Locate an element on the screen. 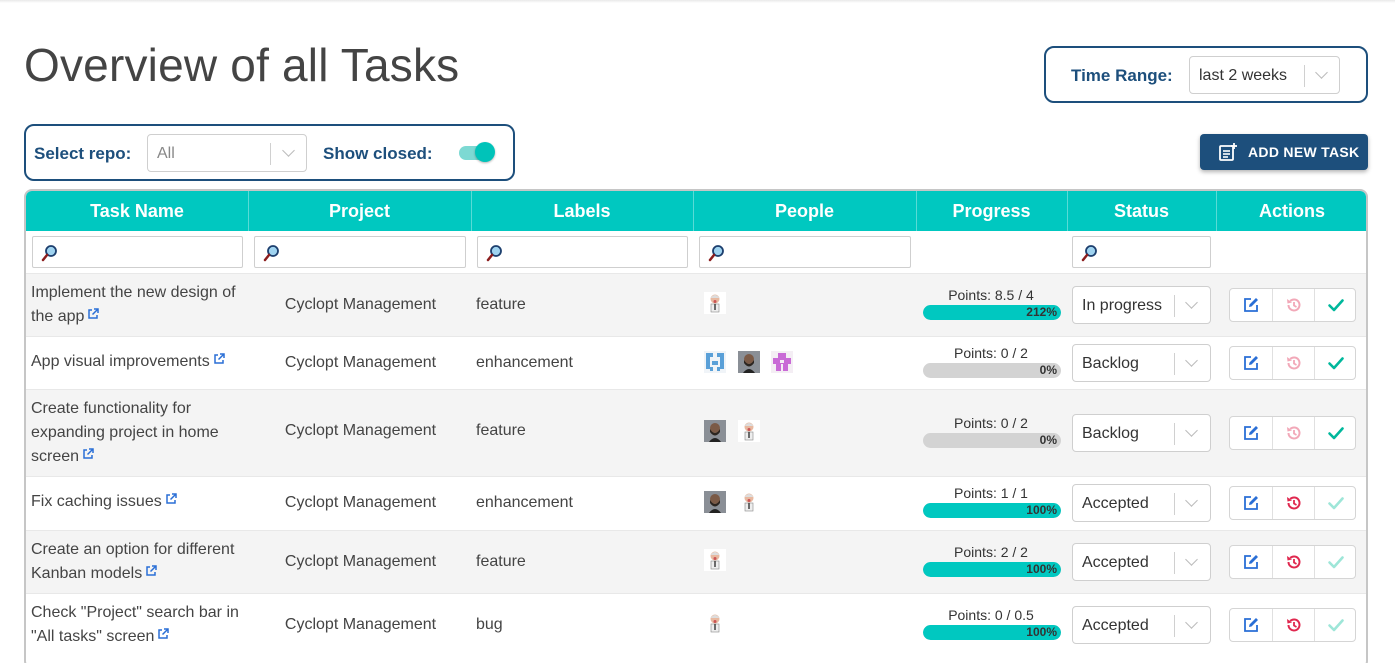  labels-search-input is located at coordinates (582, 252).